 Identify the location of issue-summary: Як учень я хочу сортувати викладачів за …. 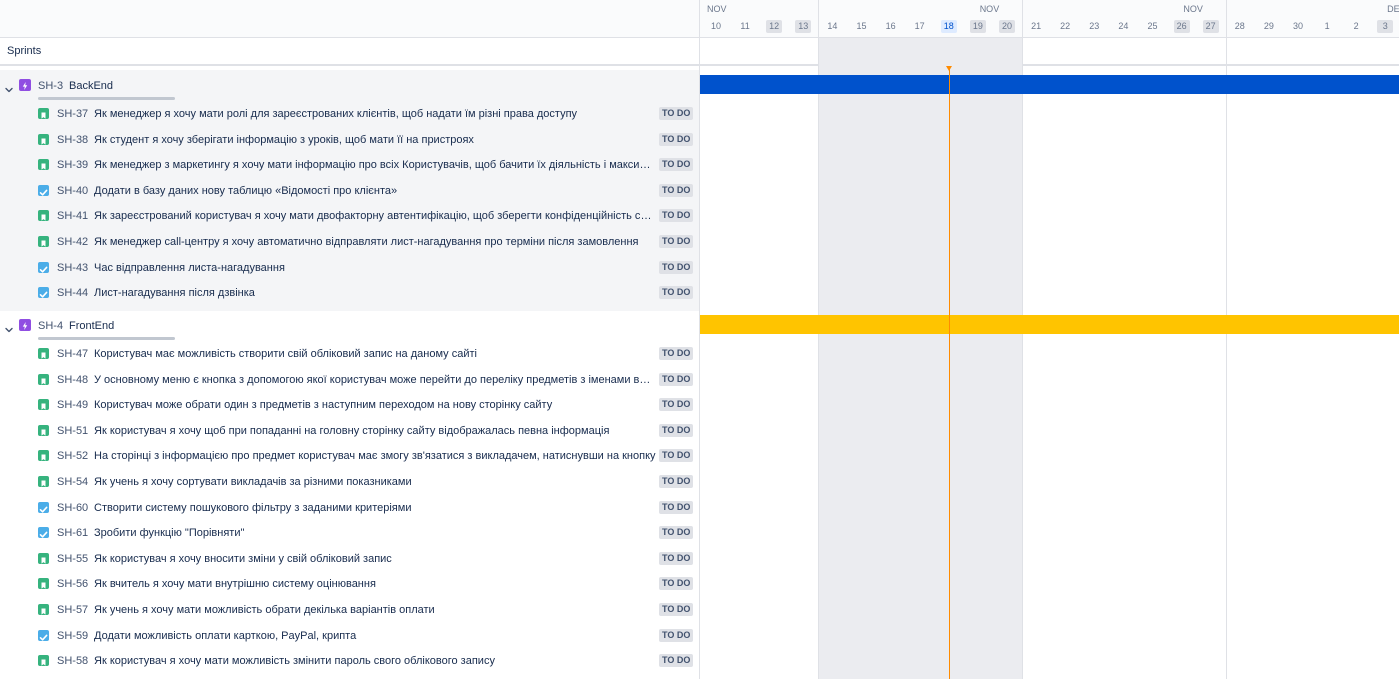
(375, 482).